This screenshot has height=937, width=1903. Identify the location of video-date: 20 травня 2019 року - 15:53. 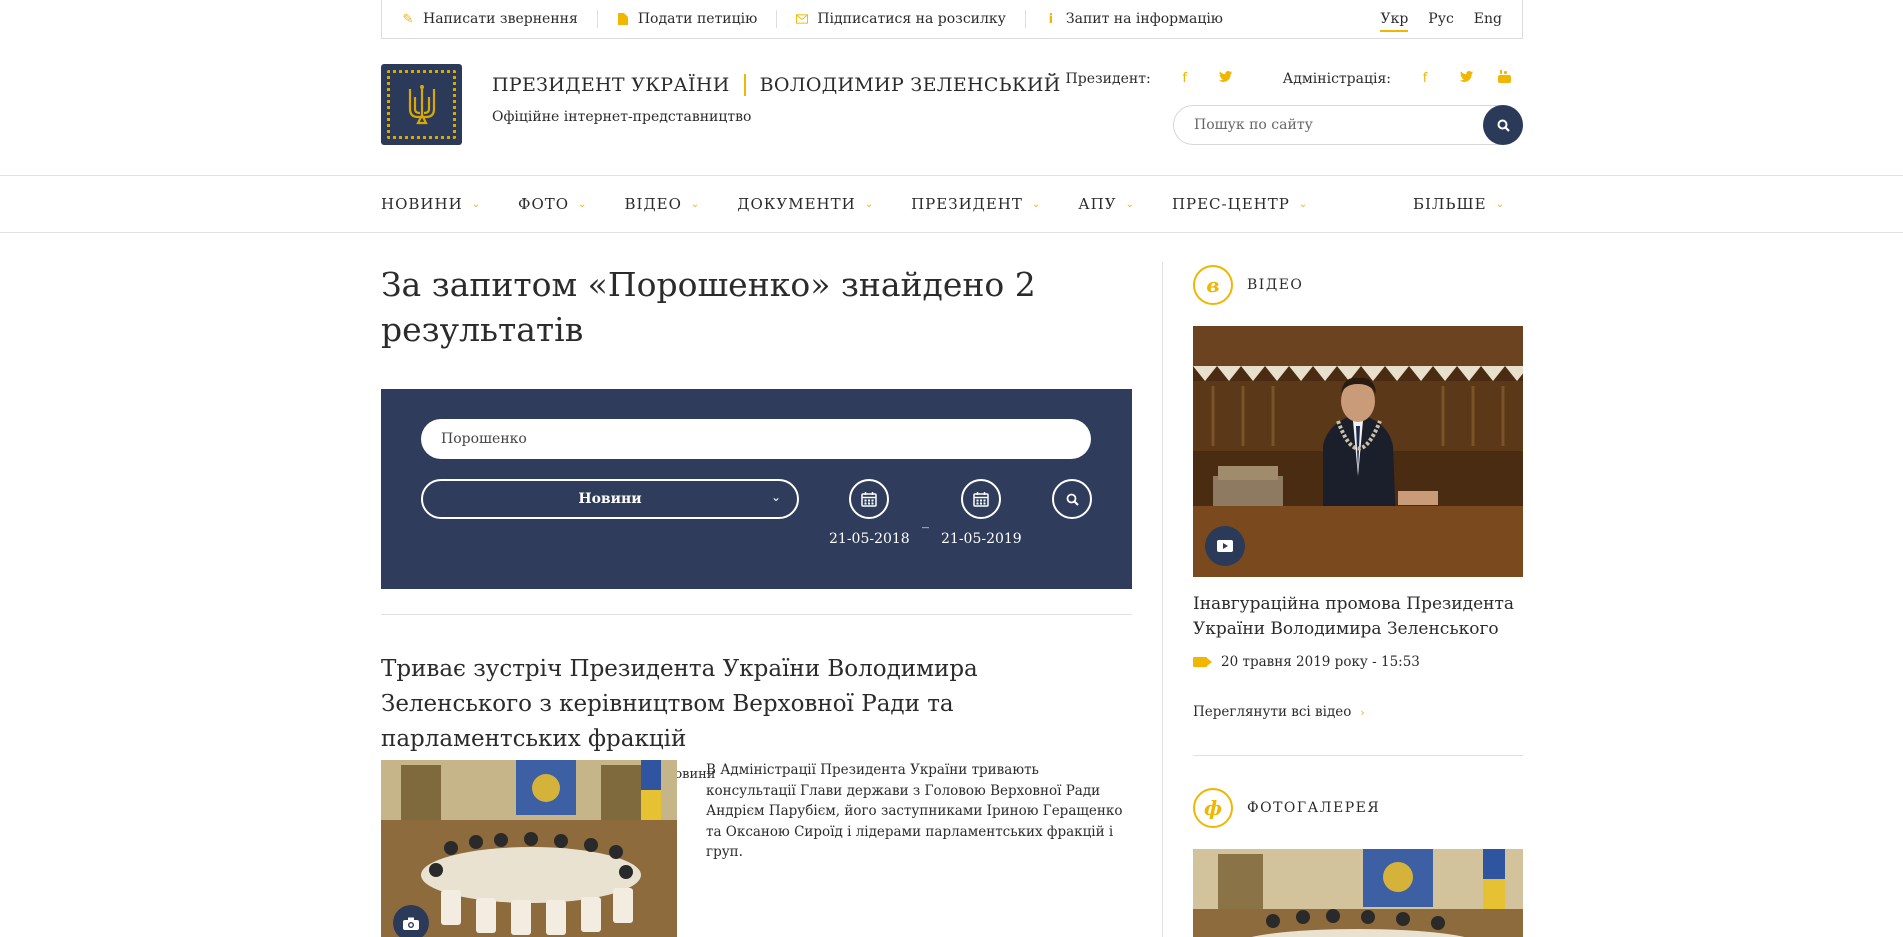
(1320, 662).